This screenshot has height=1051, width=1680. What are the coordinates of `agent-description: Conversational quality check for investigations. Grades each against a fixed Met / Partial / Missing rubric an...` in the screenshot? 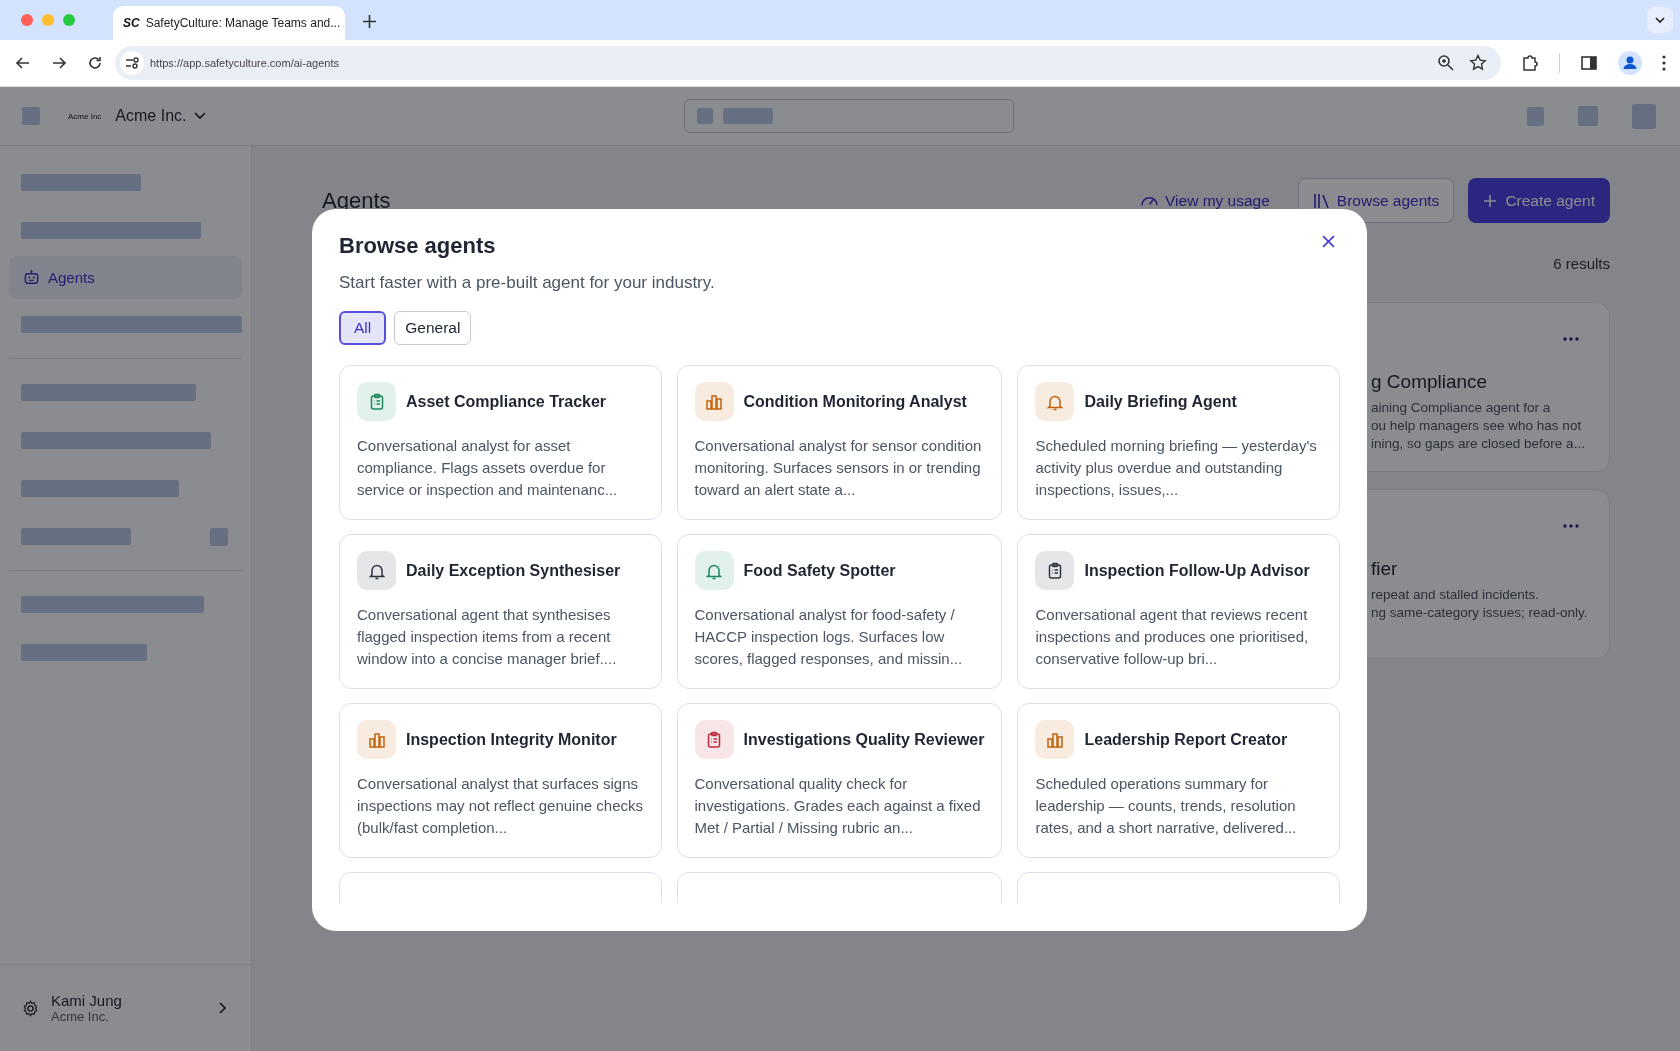 It's located at (838, 806).